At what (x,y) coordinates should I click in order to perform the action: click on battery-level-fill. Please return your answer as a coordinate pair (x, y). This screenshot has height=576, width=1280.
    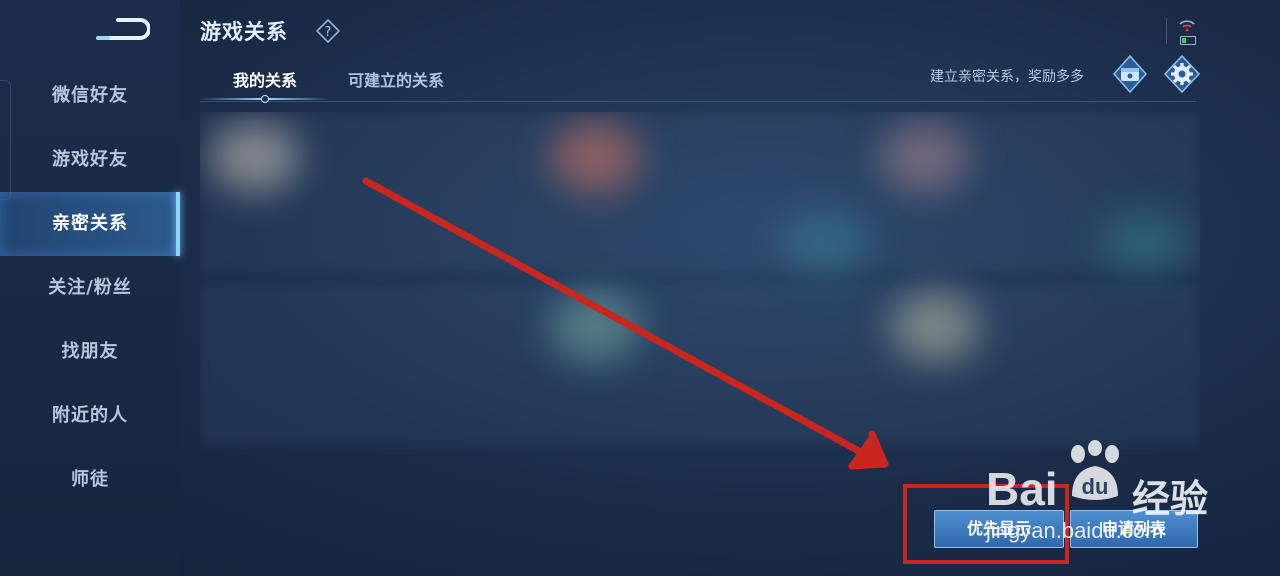
    Looking at the image, I should click on (1184, 40).